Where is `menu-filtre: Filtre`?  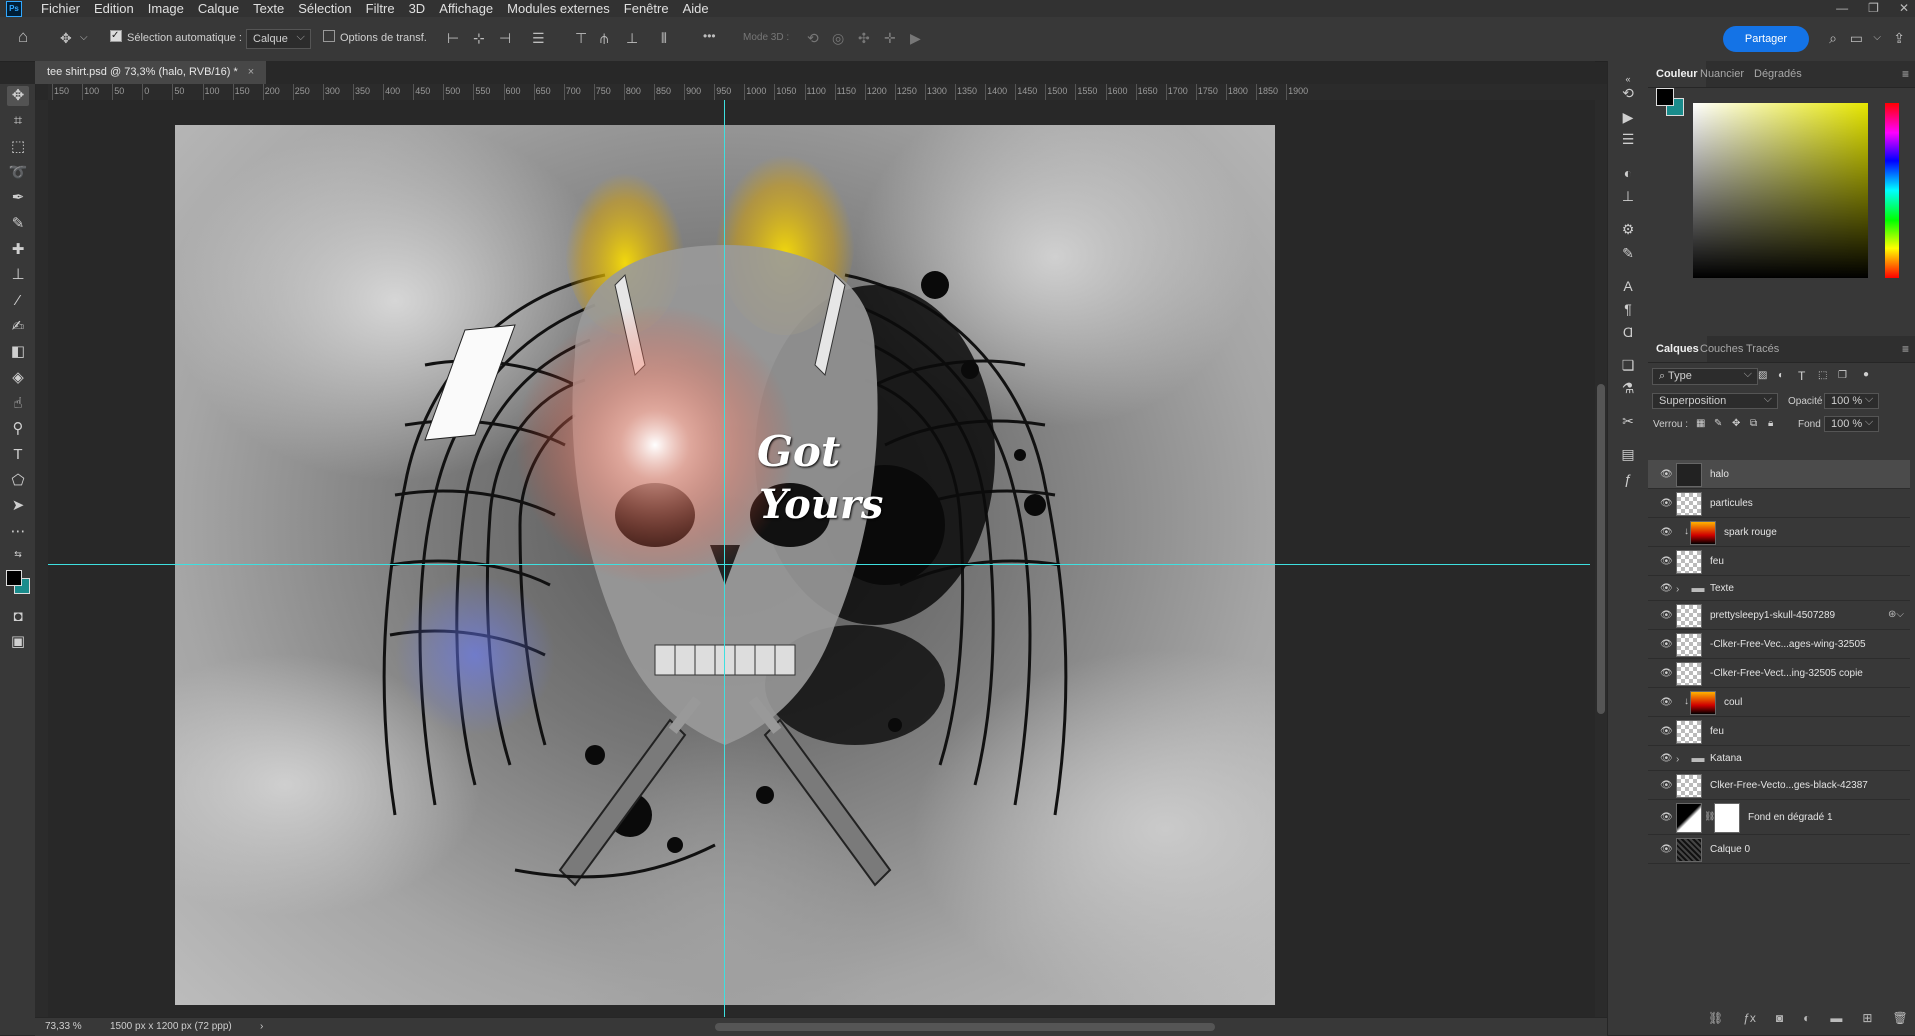
menu-filtre: Filtre is located at coordinates (380, 8).